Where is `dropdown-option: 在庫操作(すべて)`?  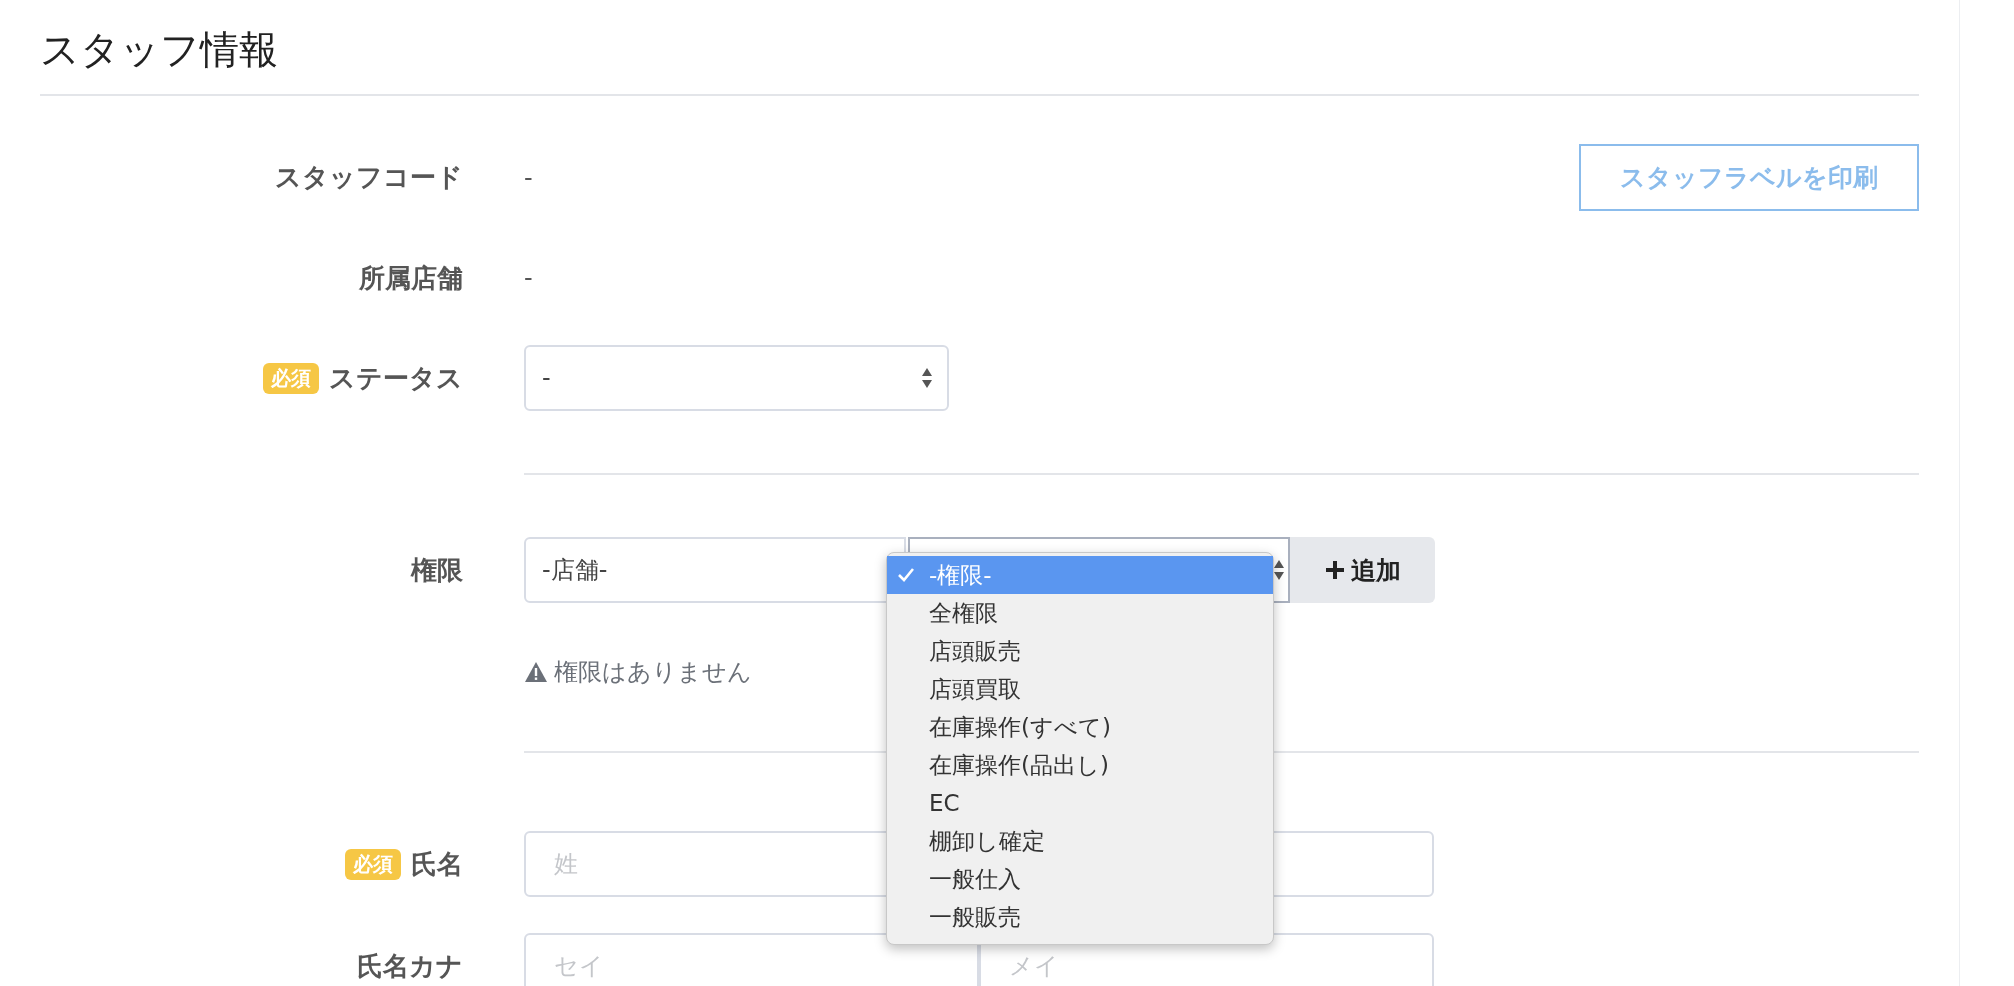 dropdown-option: 在庫操作(すべて) is located at coordinates (1080, 727).